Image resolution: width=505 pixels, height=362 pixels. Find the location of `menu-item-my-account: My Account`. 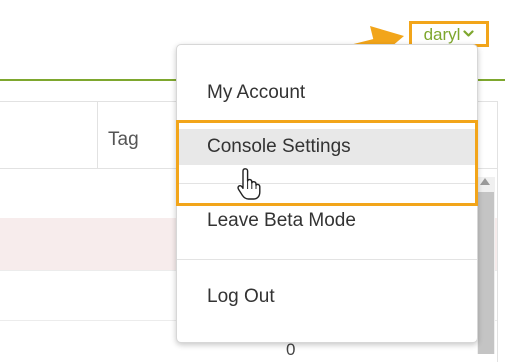

menu-item-my-account: My Account is located at coordinates (327, 93).